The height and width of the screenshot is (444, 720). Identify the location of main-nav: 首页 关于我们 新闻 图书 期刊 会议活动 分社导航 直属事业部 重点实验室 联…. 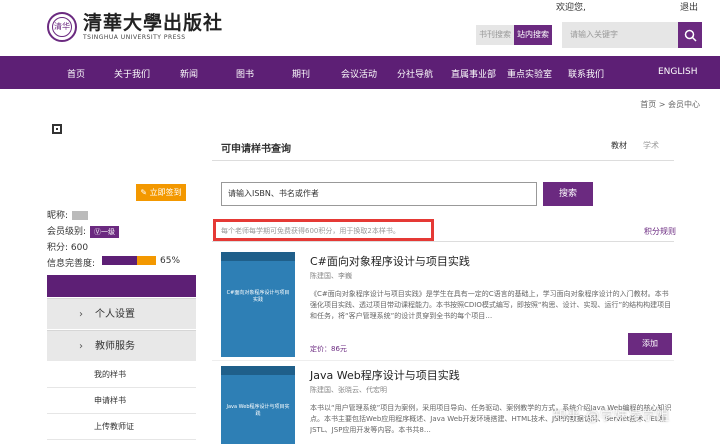
(360, 72).